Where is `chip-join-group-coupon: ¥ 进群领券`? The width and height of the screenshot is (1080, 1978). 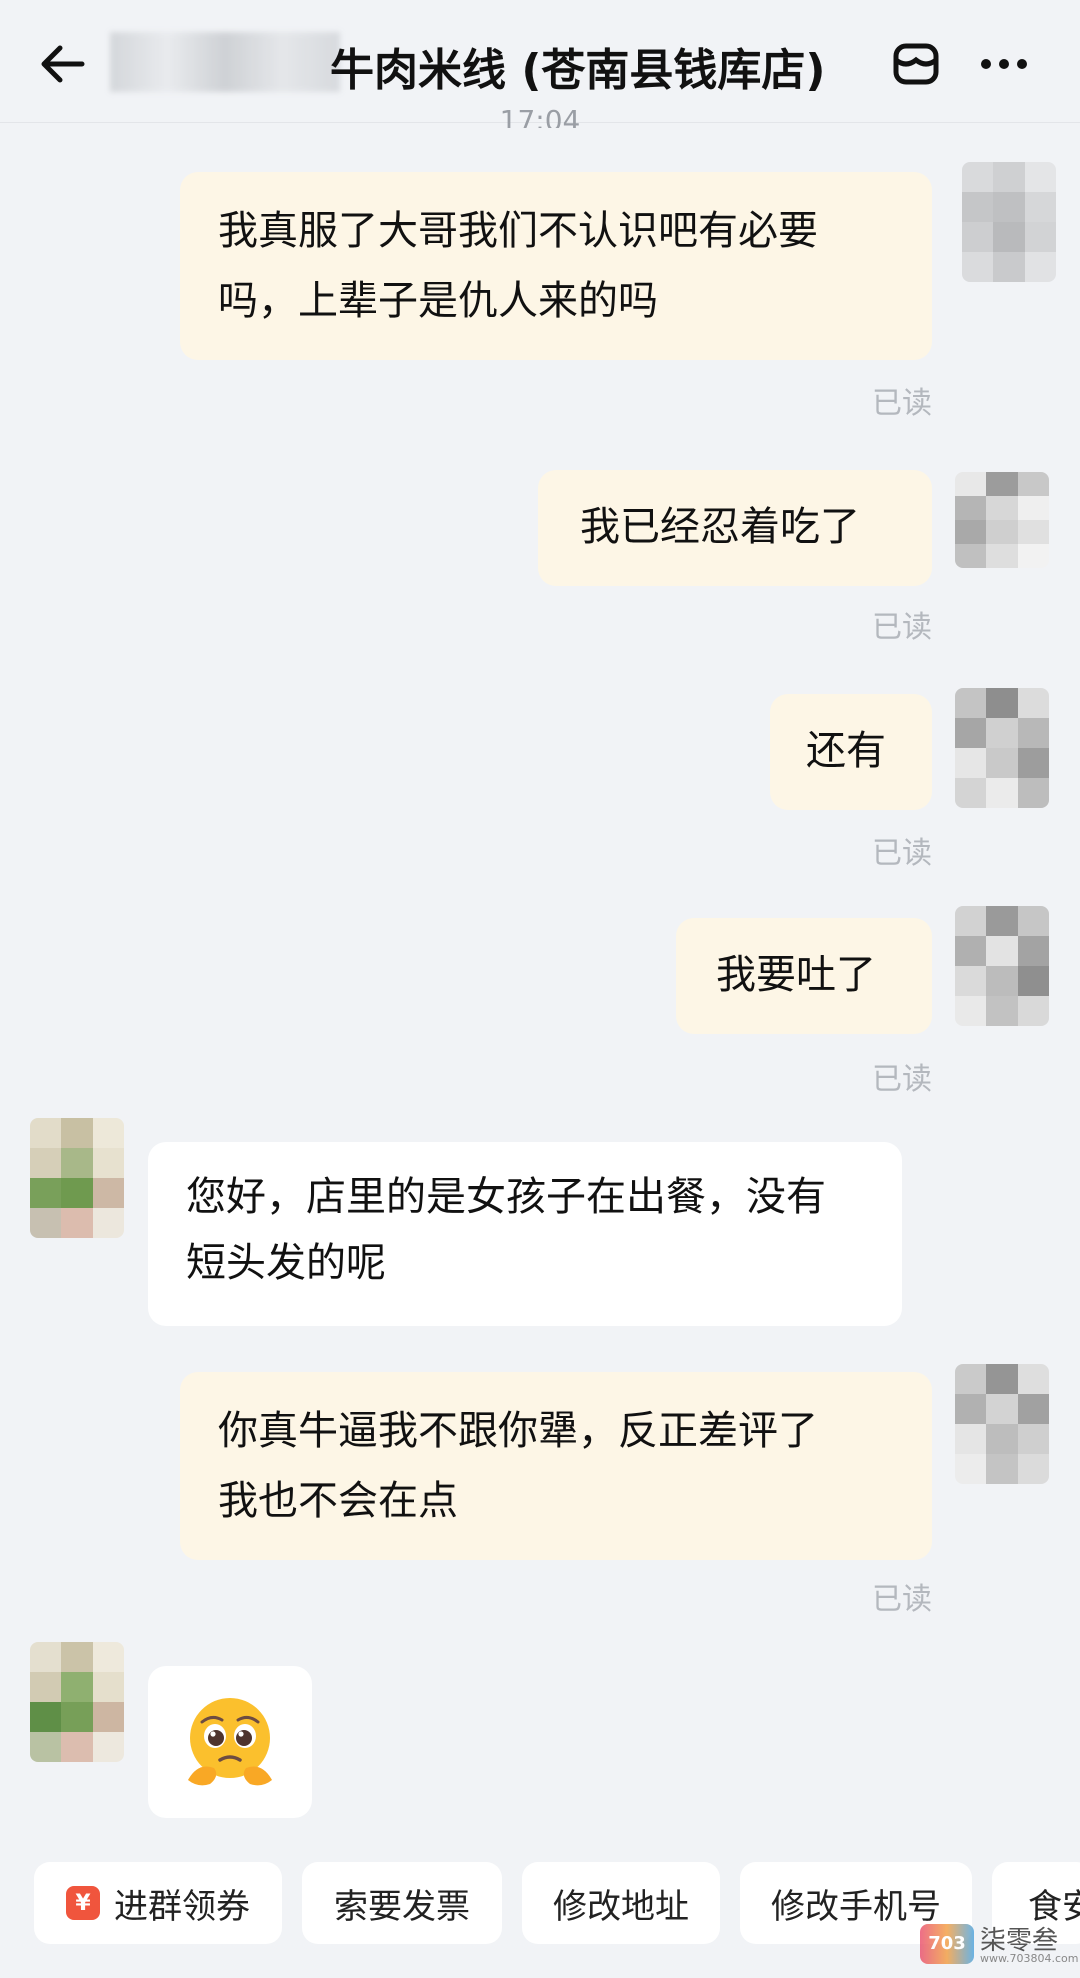
chip-join-group-coupon: ¥ 进群领券 is located at coordinates (158, 1903).